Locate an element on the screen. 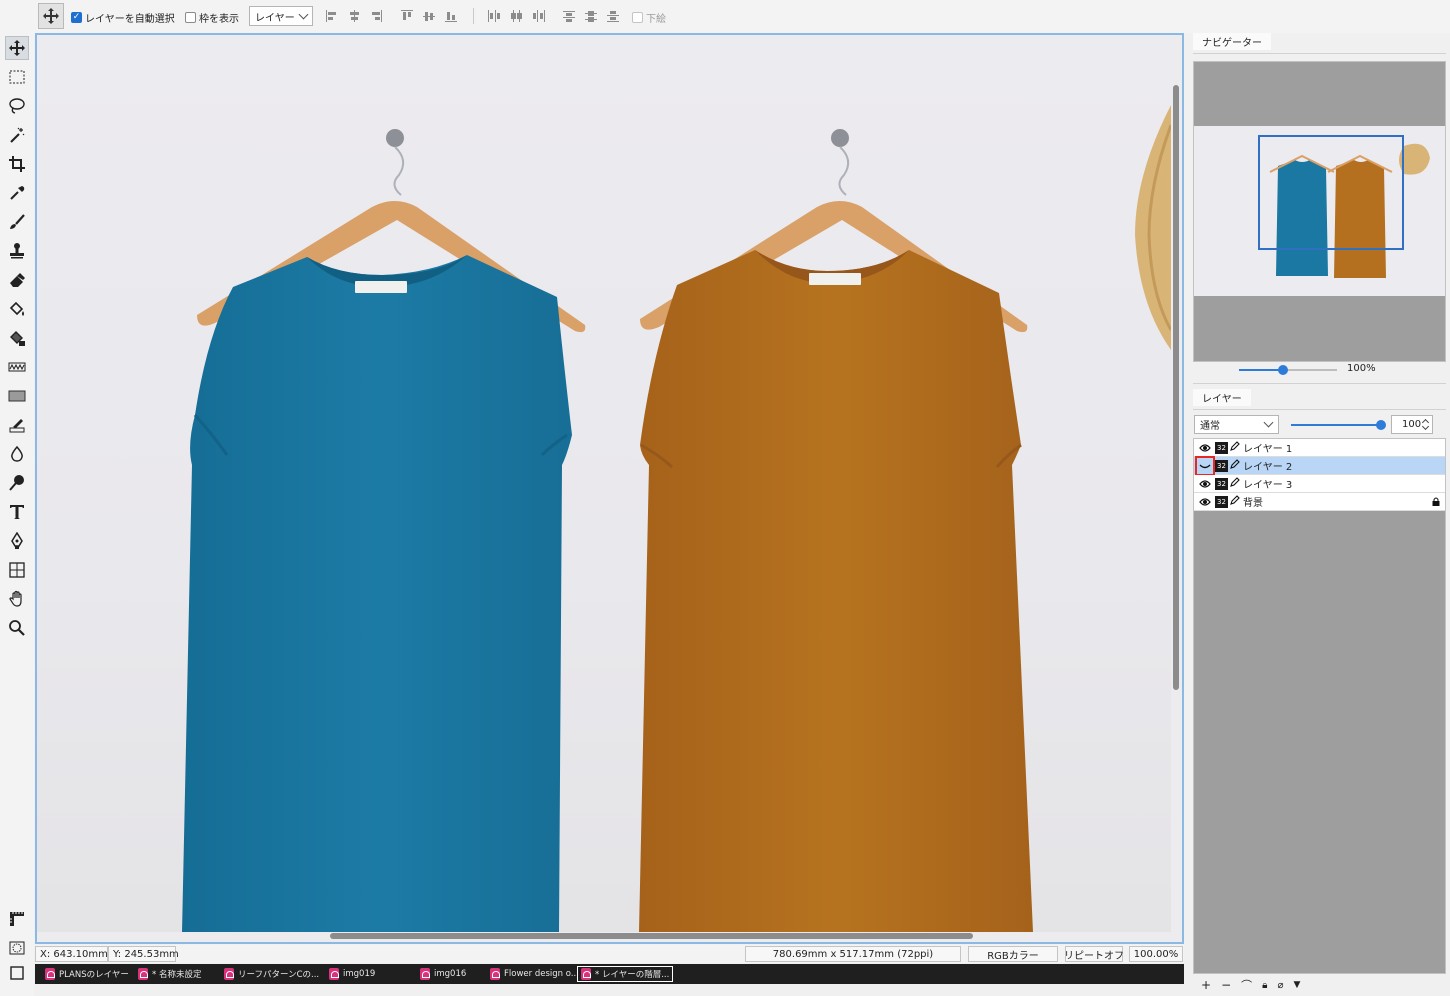 The height and width of the screenshot is (996, 1450). chevron-down-icon is located at coordinates (303, 14).